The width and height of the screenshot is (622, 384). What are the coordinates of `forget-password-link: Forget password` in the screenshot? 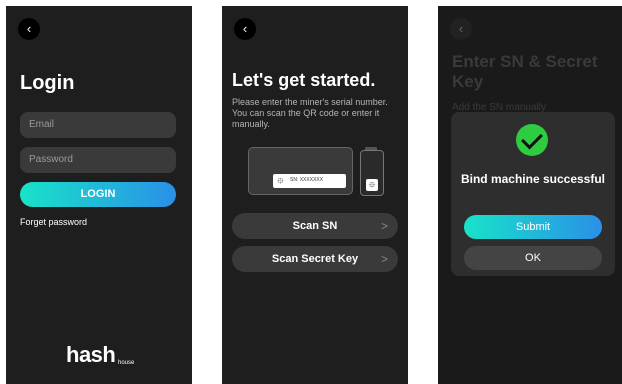 It's located at (53, 222).